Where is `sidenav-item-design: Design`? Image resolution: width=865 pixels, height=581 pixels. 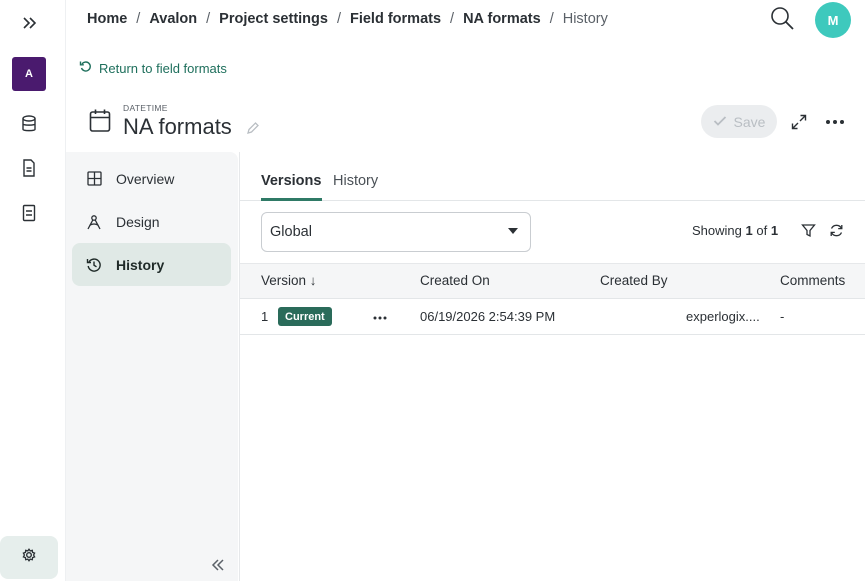
sidenav-item-design: Design is located at coordinates (151, 221).